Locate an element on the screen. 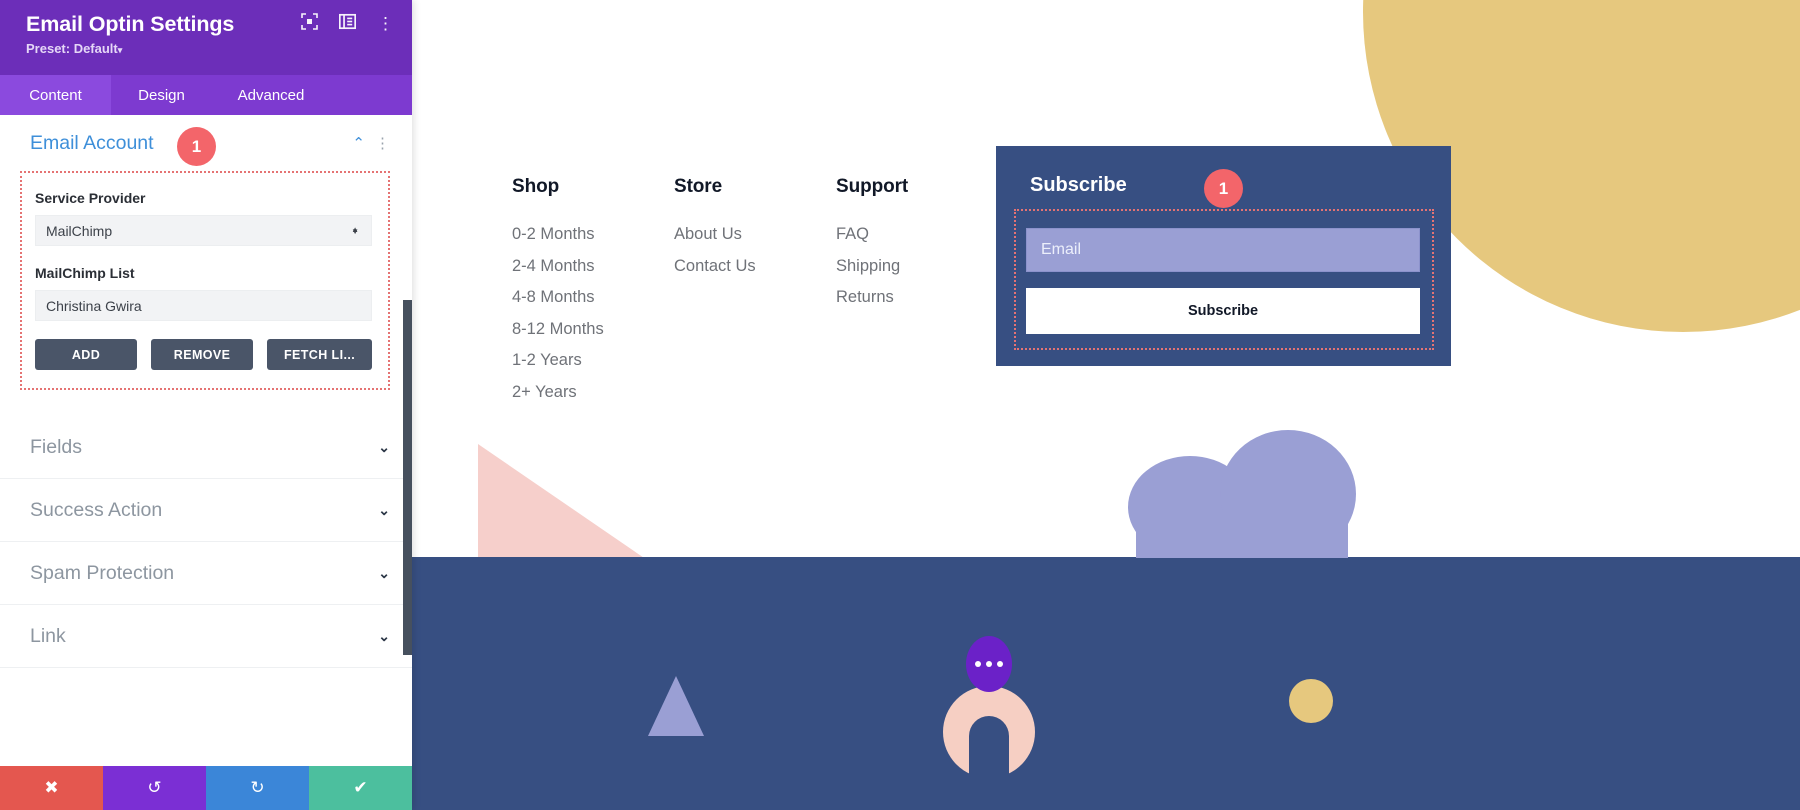  layout-icon is located at coordinates (347, 24).